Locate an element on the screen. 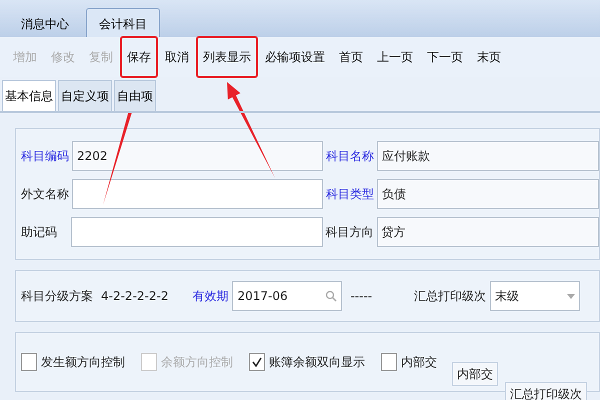 This screenshot has height=400, width=600. select-field: 末级 is located at coordinates (535, 296).